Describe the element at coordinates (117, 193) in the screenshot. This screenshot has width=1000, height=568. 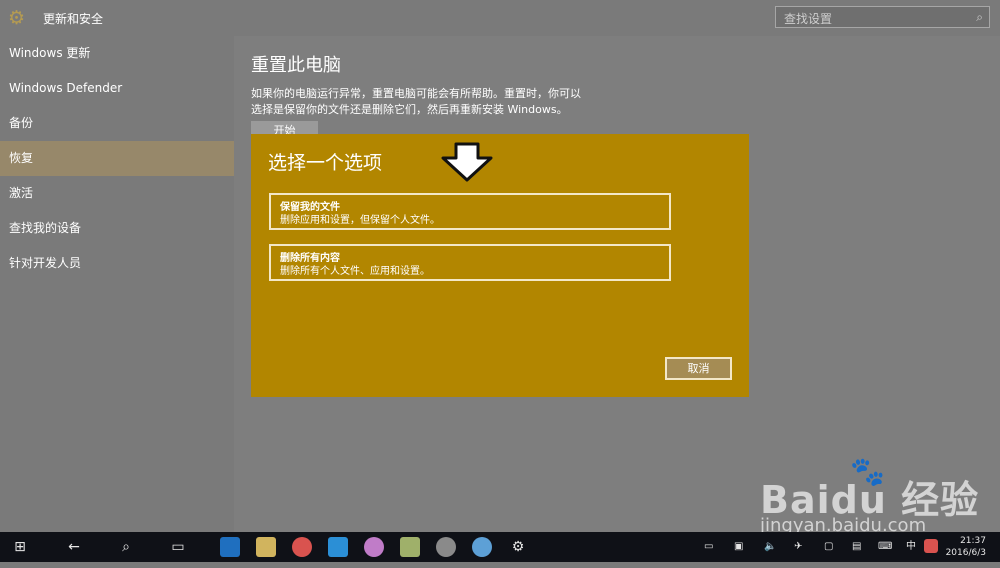
I see `sidebar-item-activation: 激活` at that location.